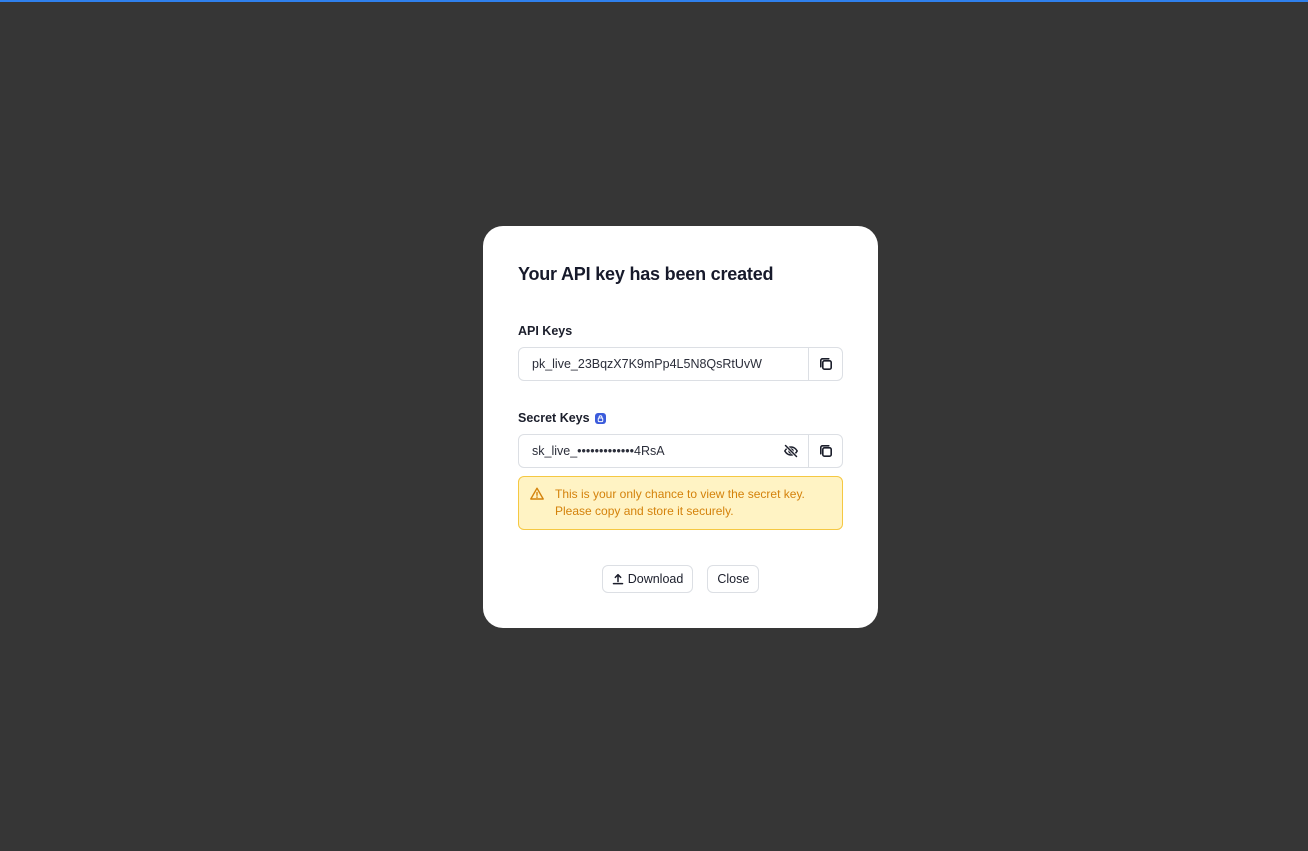 This screenshot has width=1308, height=851. I want to click on download-button: Download, so click(647, 579).